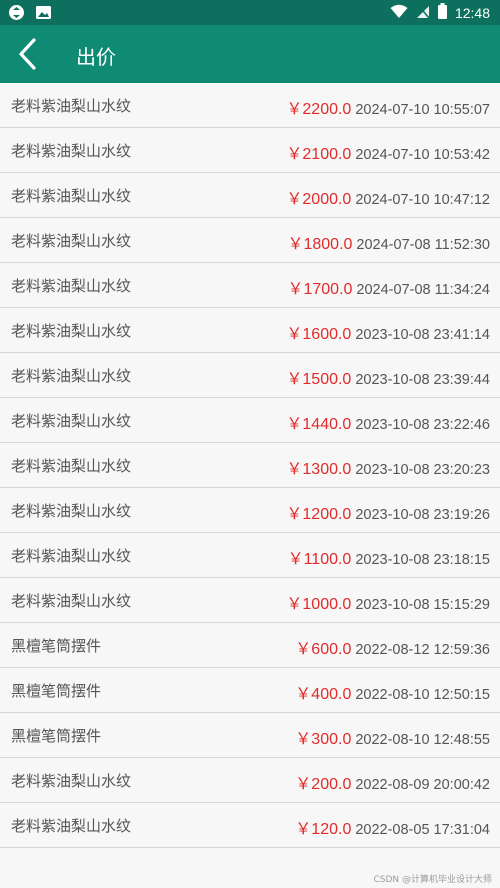 The width and height of the screenshot is (500, 888). I want to click on chevron-left-icon, so click(27, 54).